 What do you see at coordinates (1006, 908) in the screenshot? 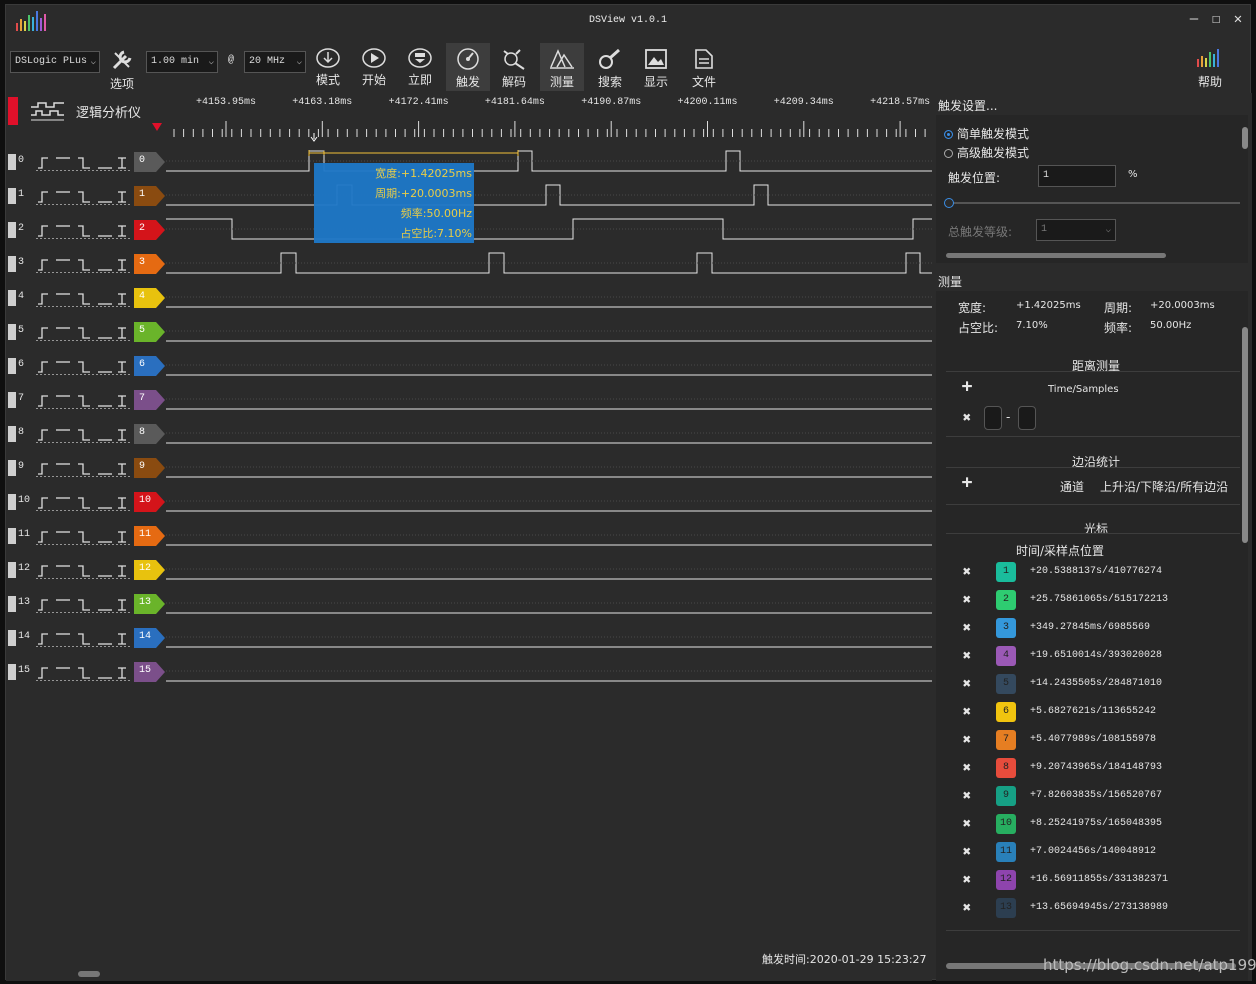
I see `cursor-badge: 13` at bounding box center [1006, 908].